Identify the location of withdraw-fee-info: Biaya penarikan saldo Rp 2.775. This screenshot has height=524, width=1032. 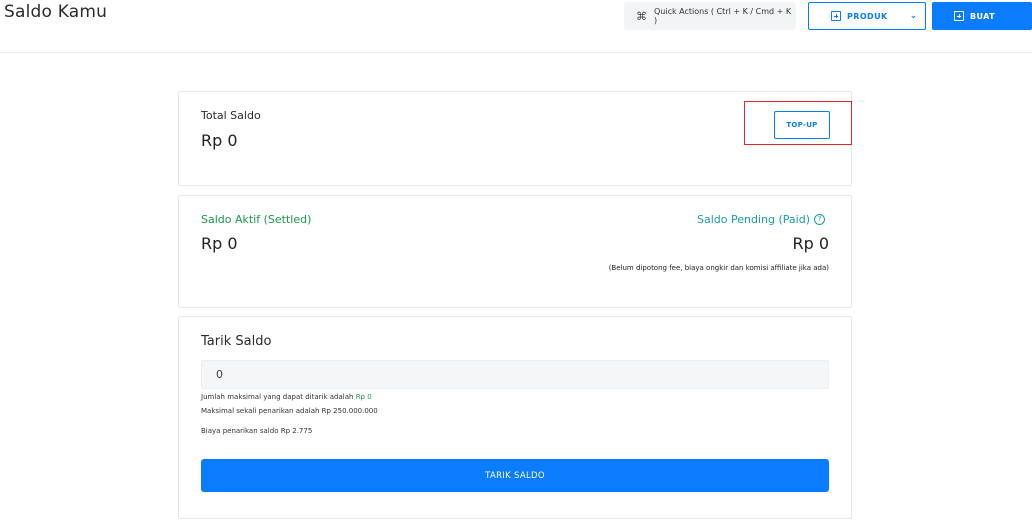
(257, 431).